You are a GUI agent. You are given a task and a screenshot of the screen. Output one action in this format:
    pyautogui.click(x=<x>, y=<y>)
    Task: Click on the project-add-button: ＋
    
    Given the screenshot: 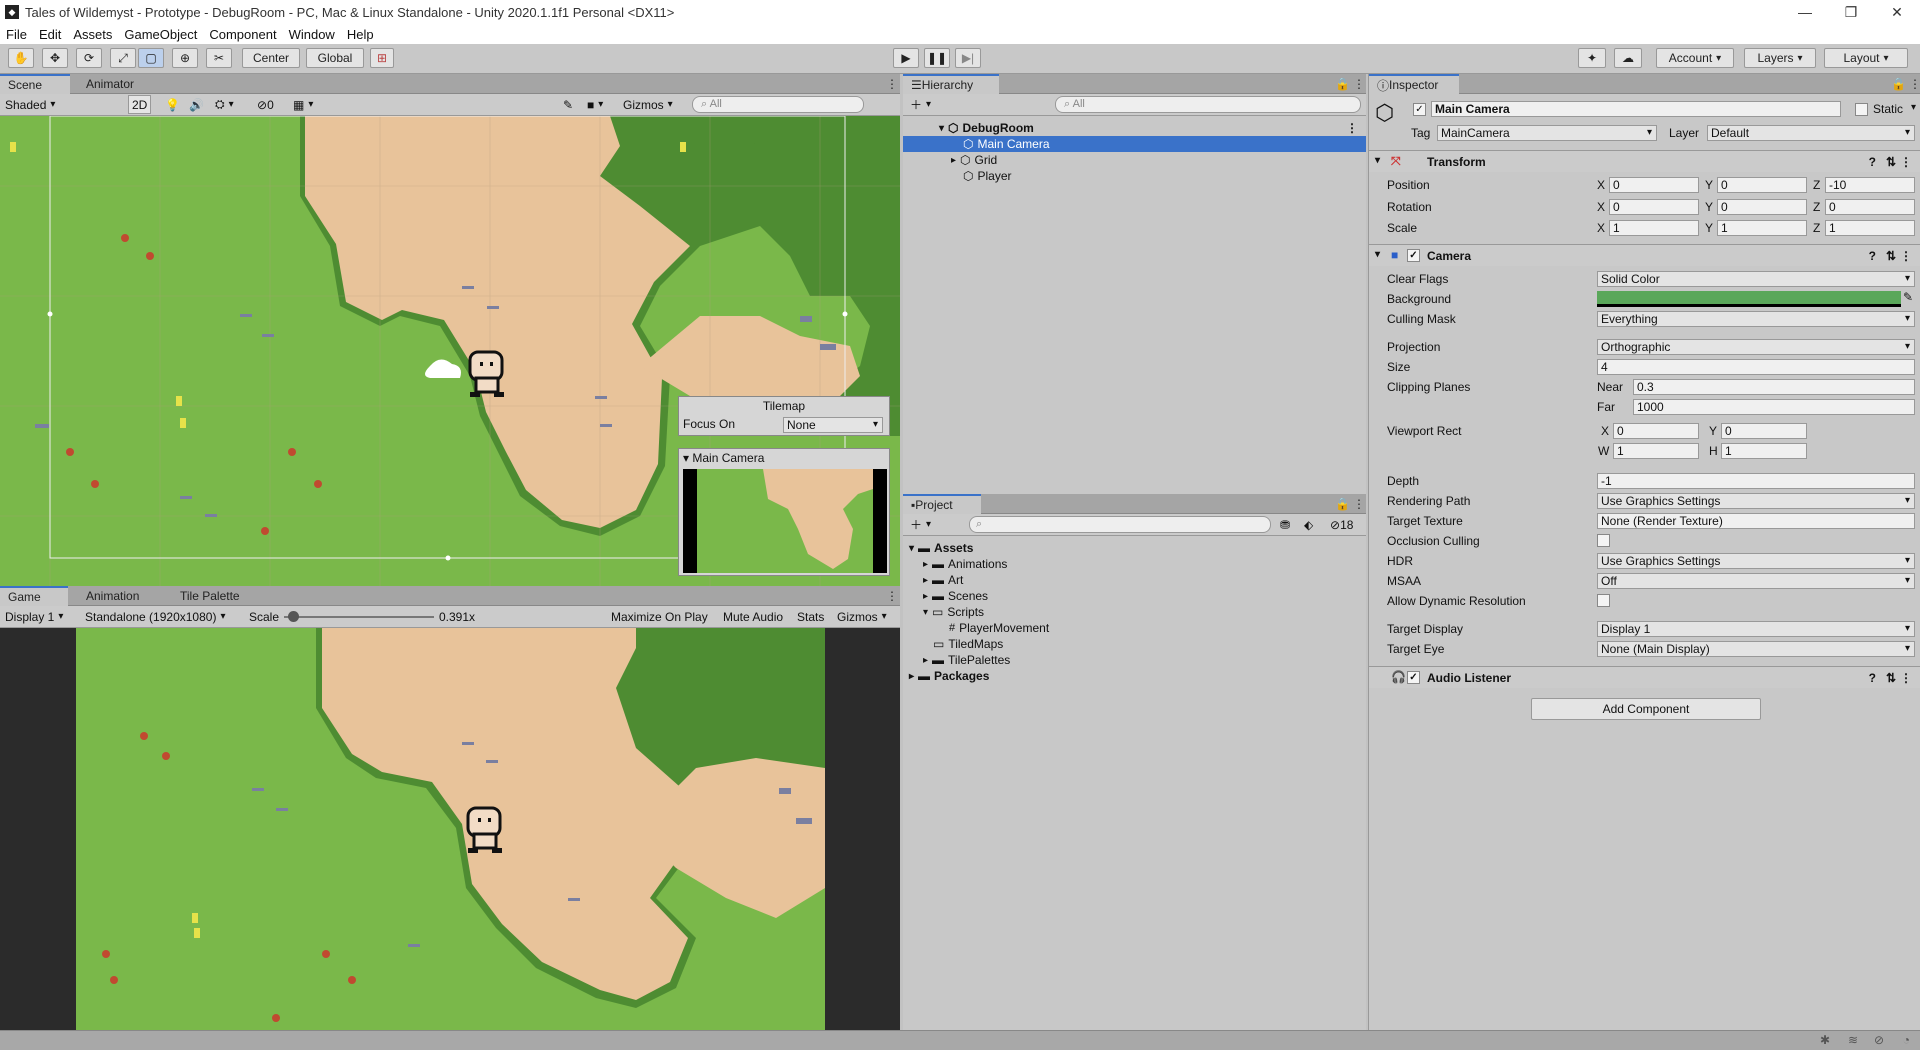 What is the action you would take?
    pyautogui.click(x=920, y=524)
    